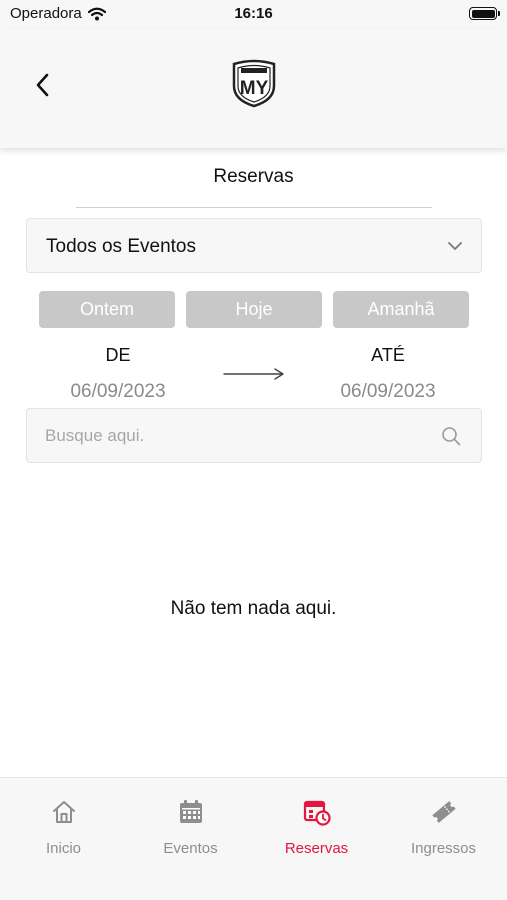  I want to click on tab-eventos: Eventos, so click(190, 833).